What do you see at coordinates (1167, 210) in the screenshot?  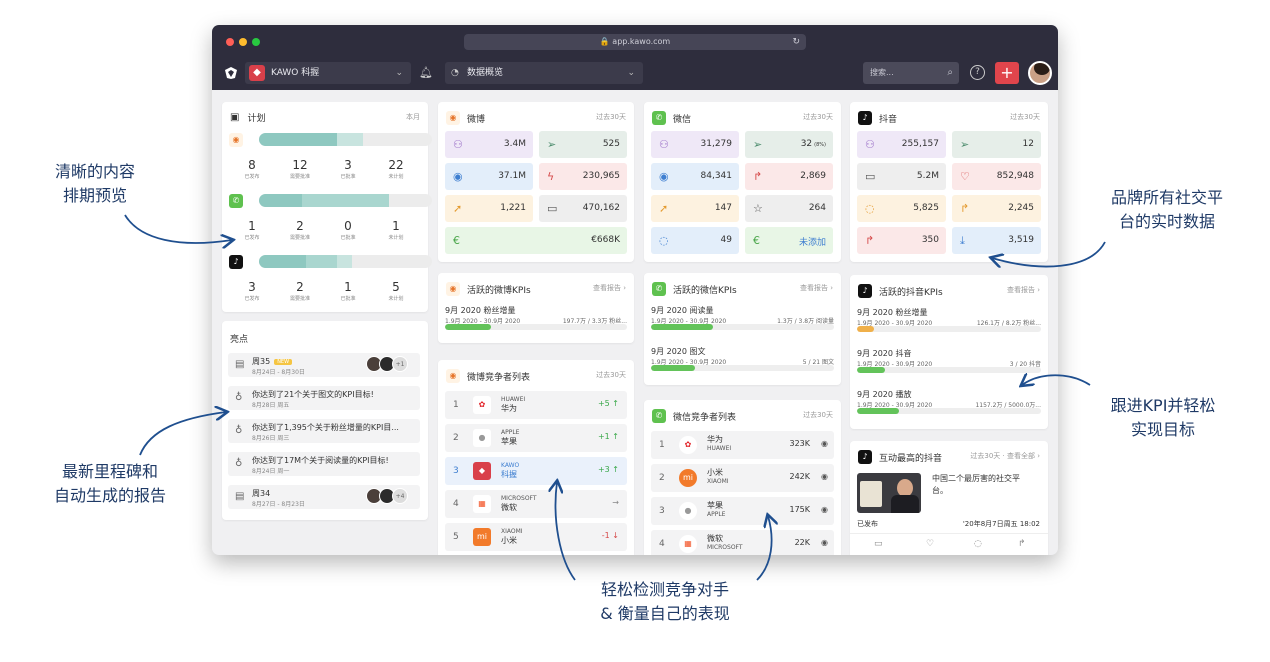 I see `annotation-realtime-data: 品牌所有社交平 台的实时数据` at bounding box center [1167, 210].